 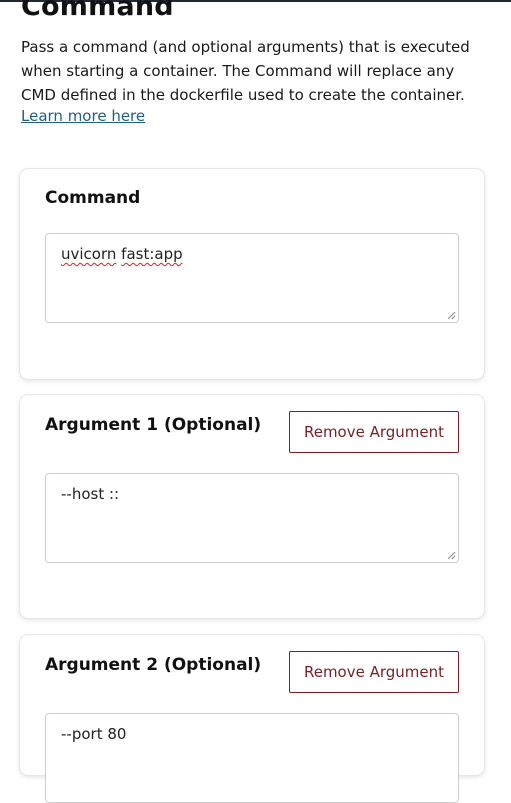 What do you see at coordinates (374, 672) in the screenshot?
I see `remove-argument-2-button: Remove Argument` at bounding box center [374, 672].